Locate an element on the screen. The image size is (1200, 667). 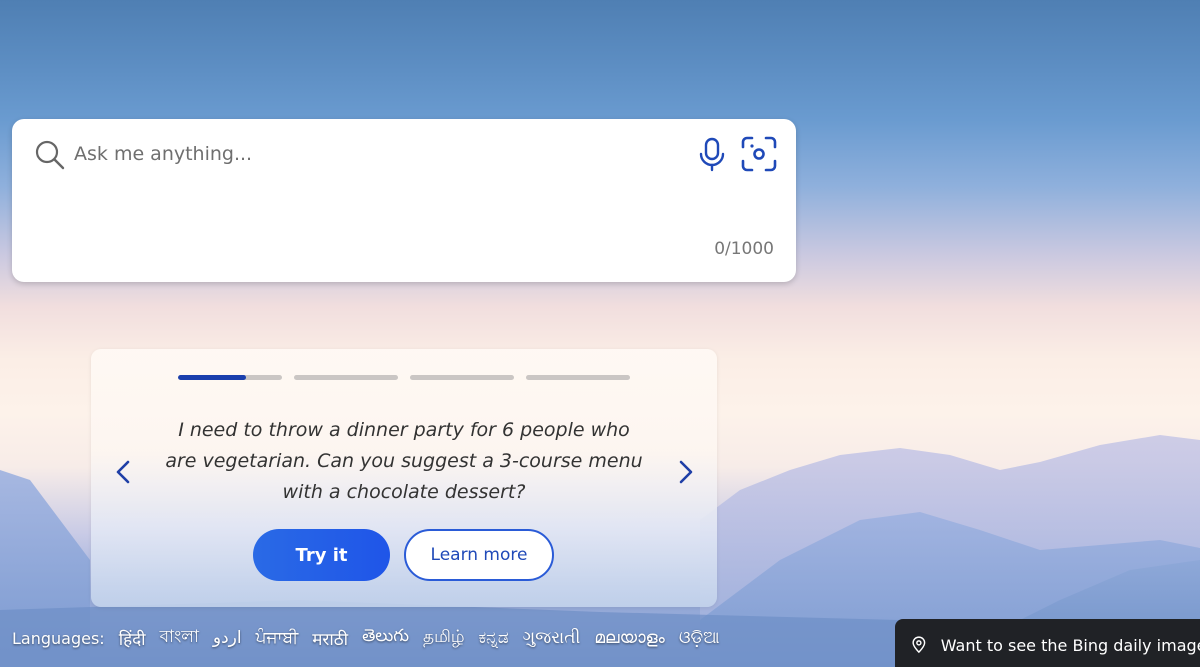
languages-label: Languages: is located at coordinates (58, 638).